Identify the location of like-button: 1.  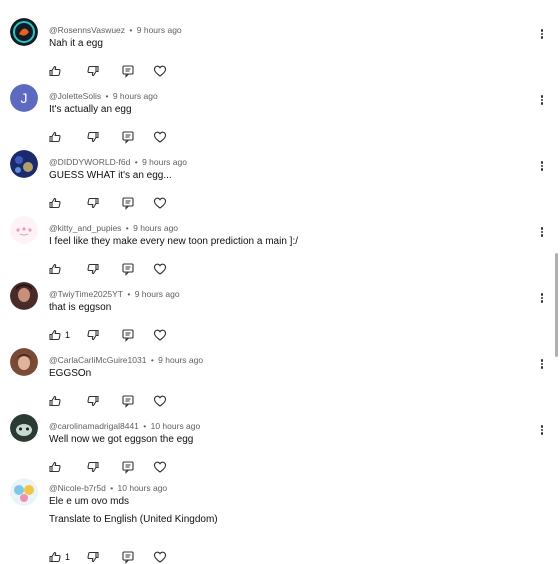
(59, 557).